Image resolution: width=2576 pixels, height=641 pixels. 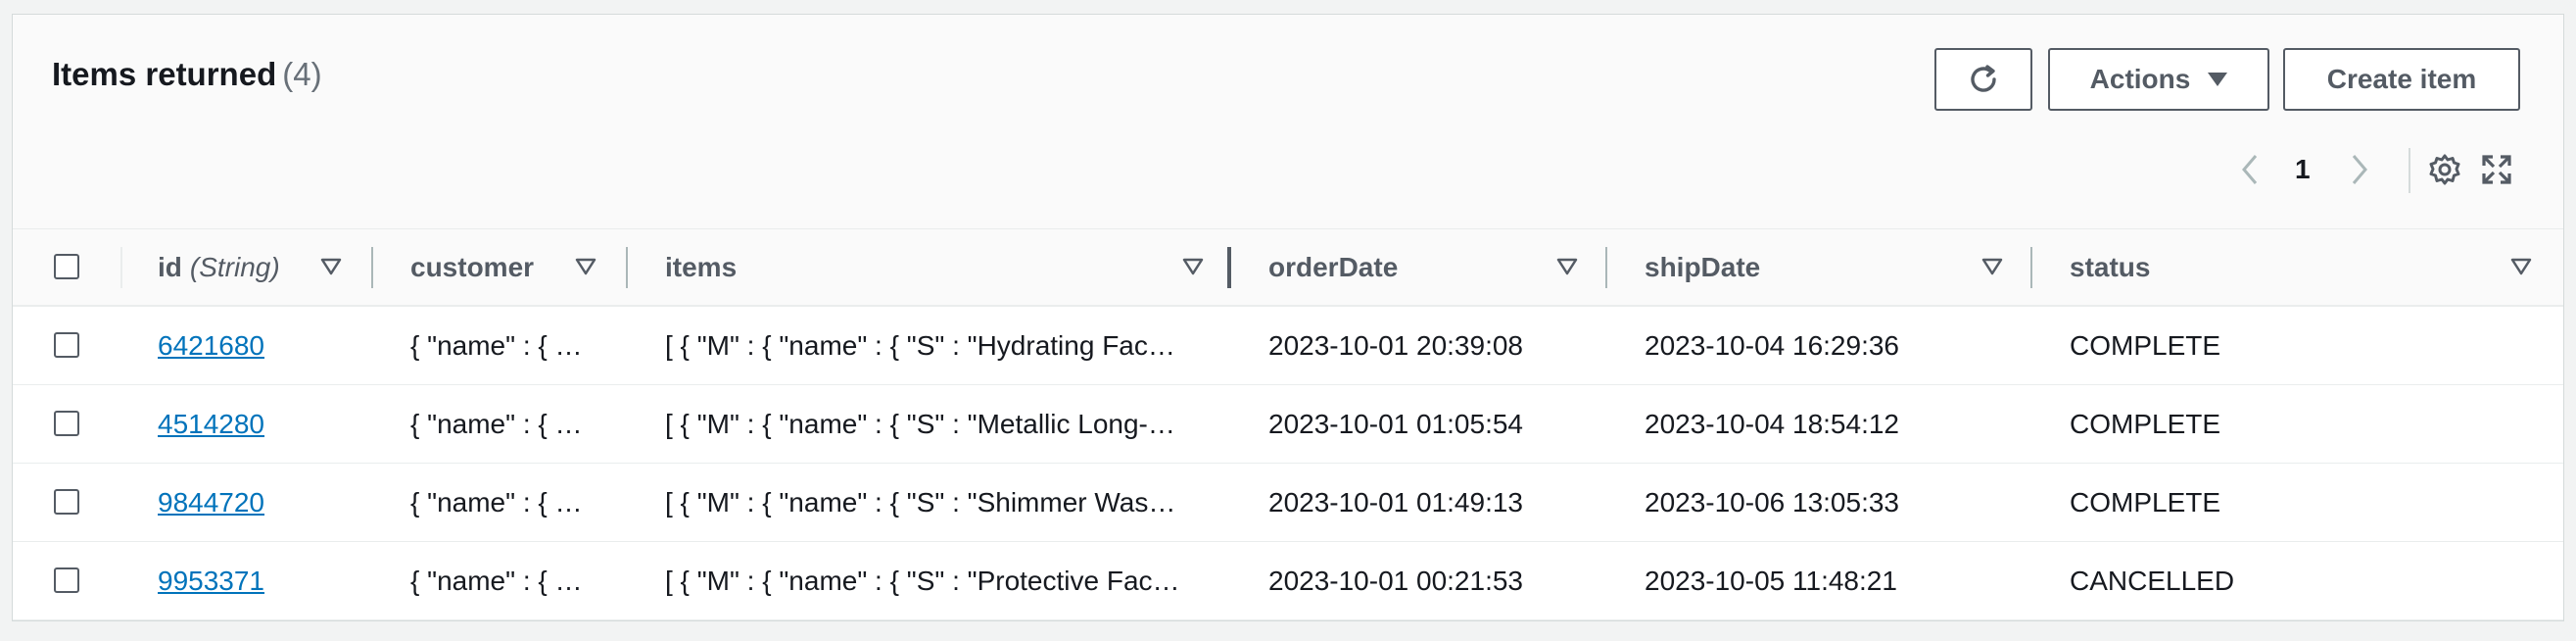 I want to click on item-id-link: 4514280, so click(x=211, y=424).